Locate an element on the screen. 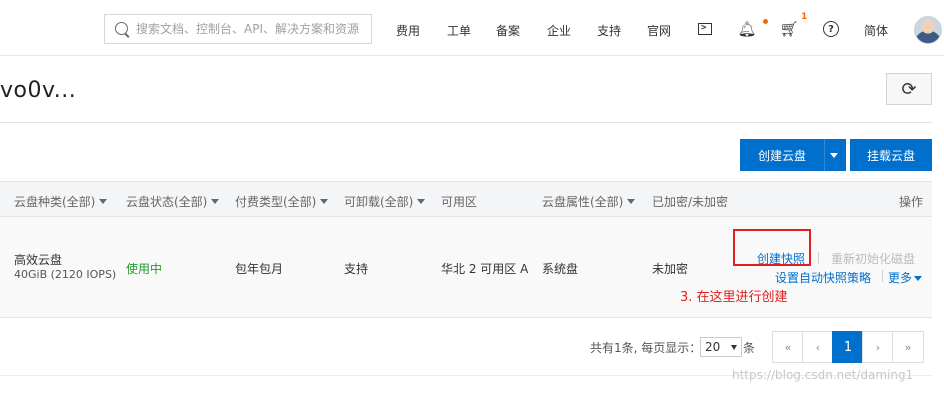 This screenshot has width=944, height=394. highlight-box is located at coordinates (772, 247).